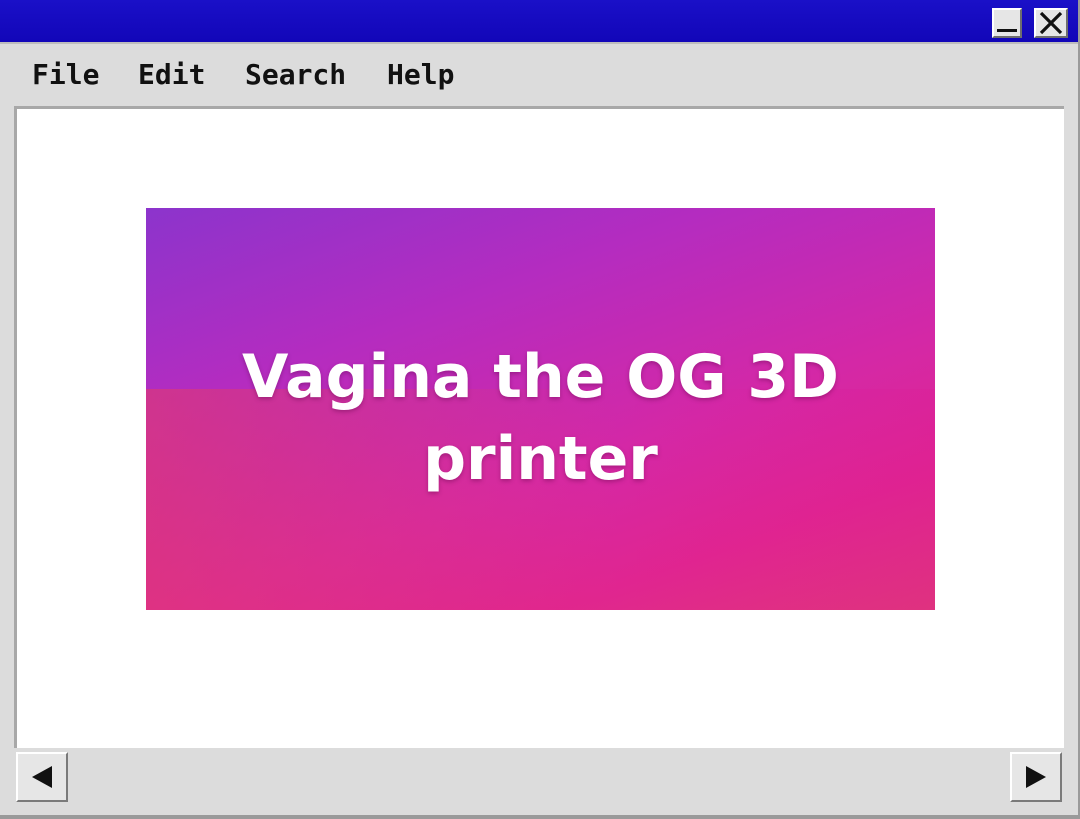  I want to click on arrow-left-icon, so click(42, 777).